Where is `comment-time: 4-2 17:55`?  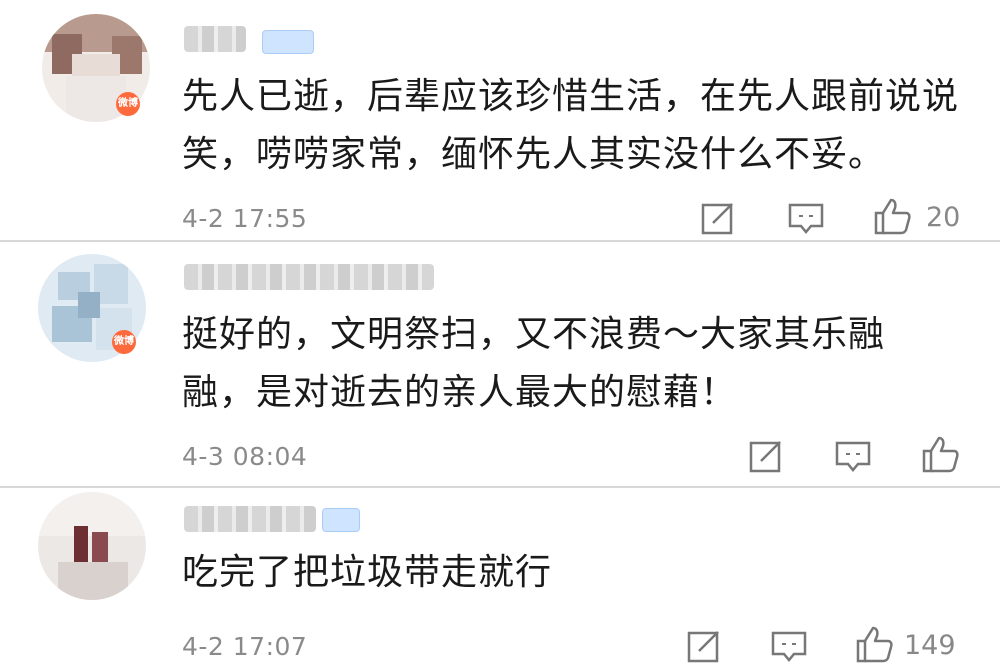
comment-time: 4-2 17:55 is located at coordinates (245, 218).